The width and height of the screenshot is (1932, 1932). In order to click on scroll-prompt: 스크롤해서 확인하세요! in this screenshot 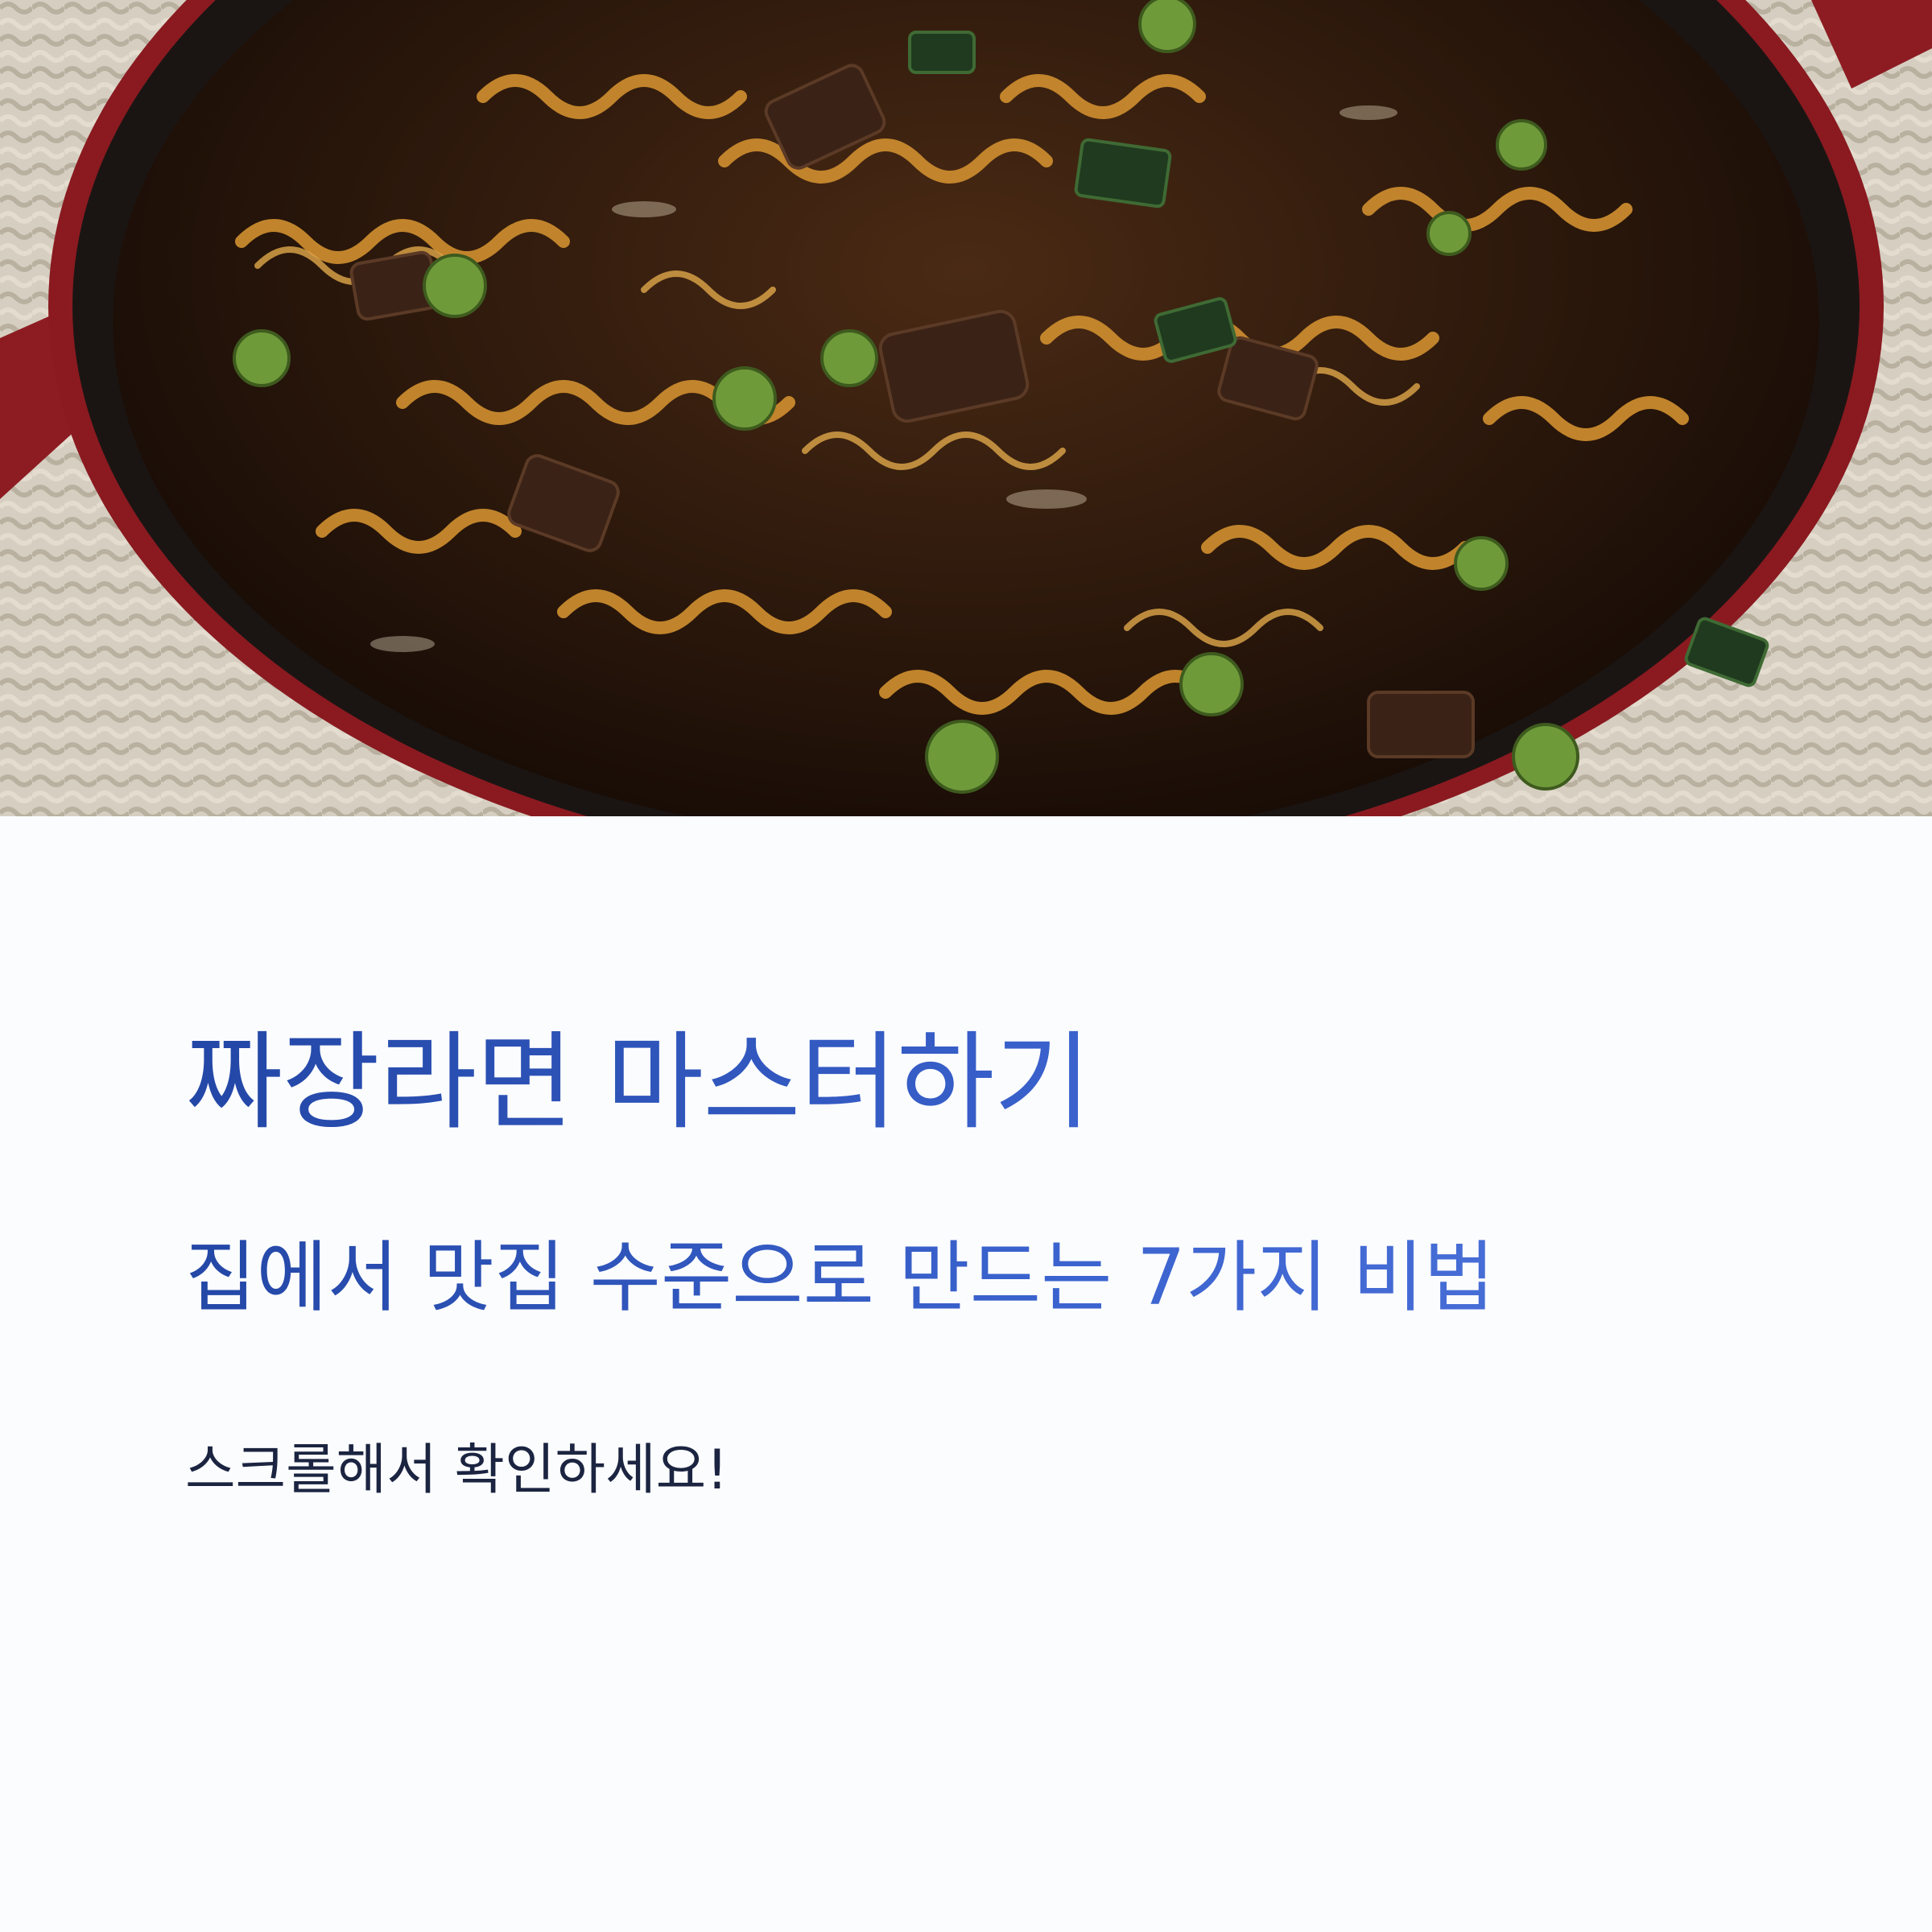, I will do `click(457, 1470)`.